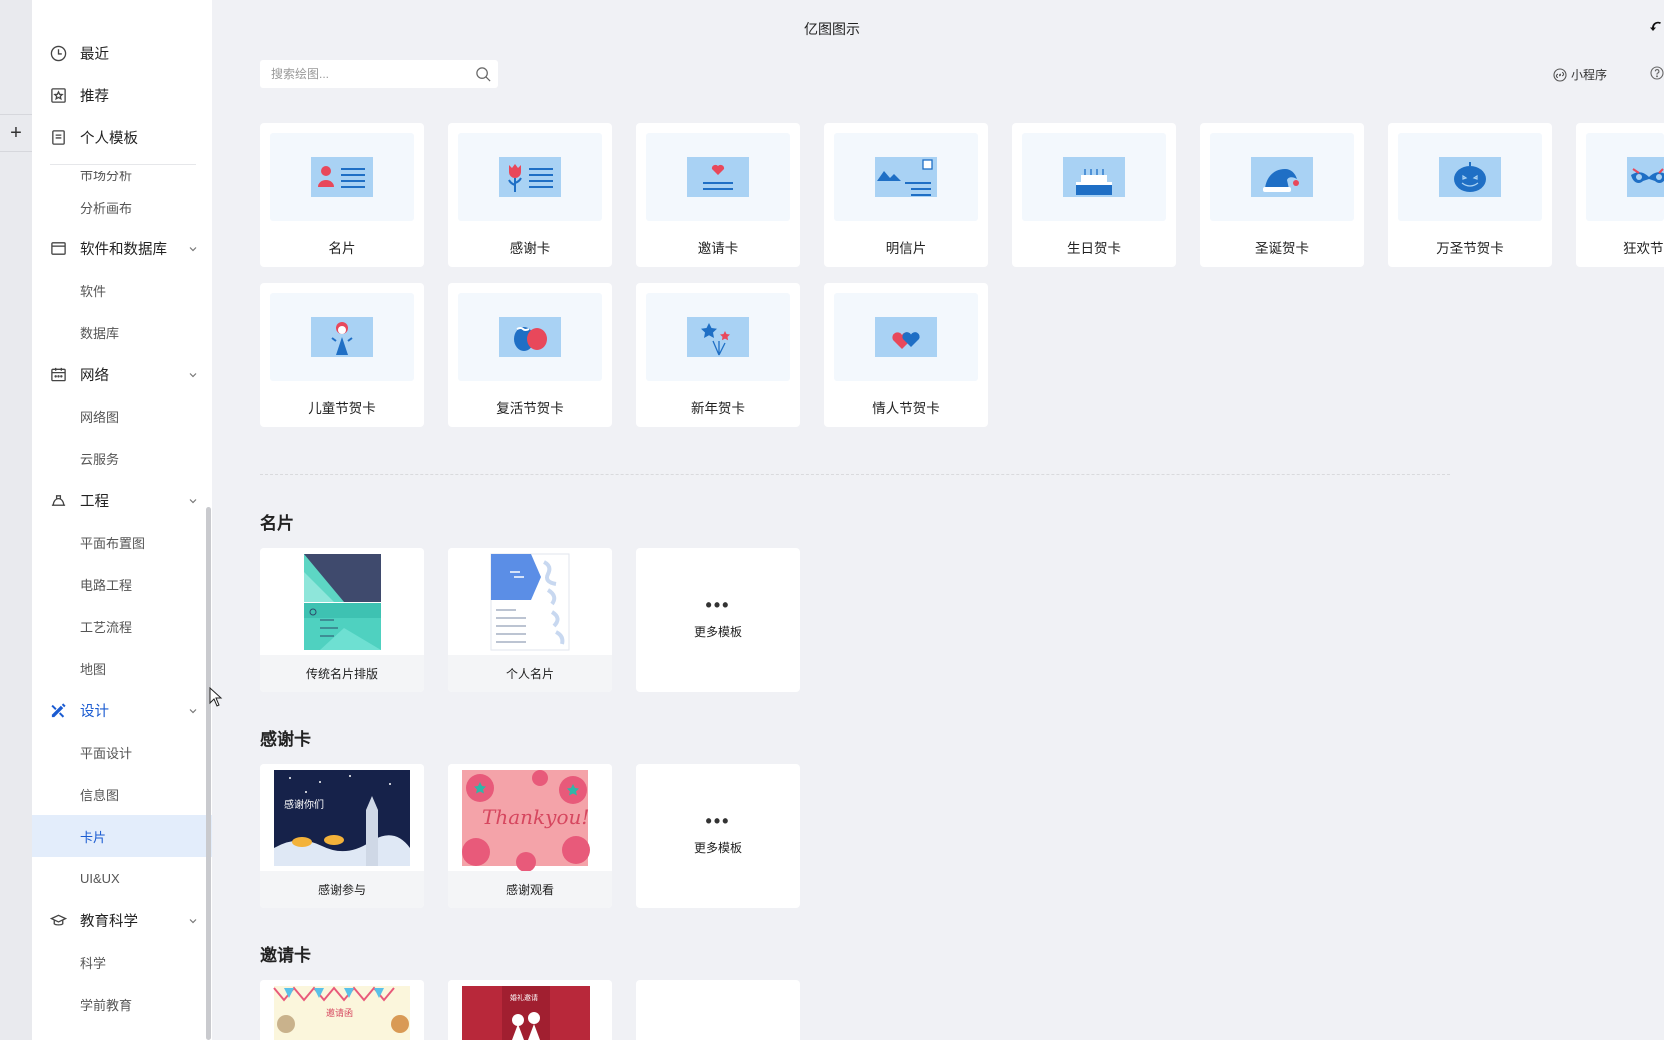 The image size is (1664, 1040). What do you see at coordinates (58, 53) in the screenshot?
I see `clock-icon` at bounding box center [58, 53].